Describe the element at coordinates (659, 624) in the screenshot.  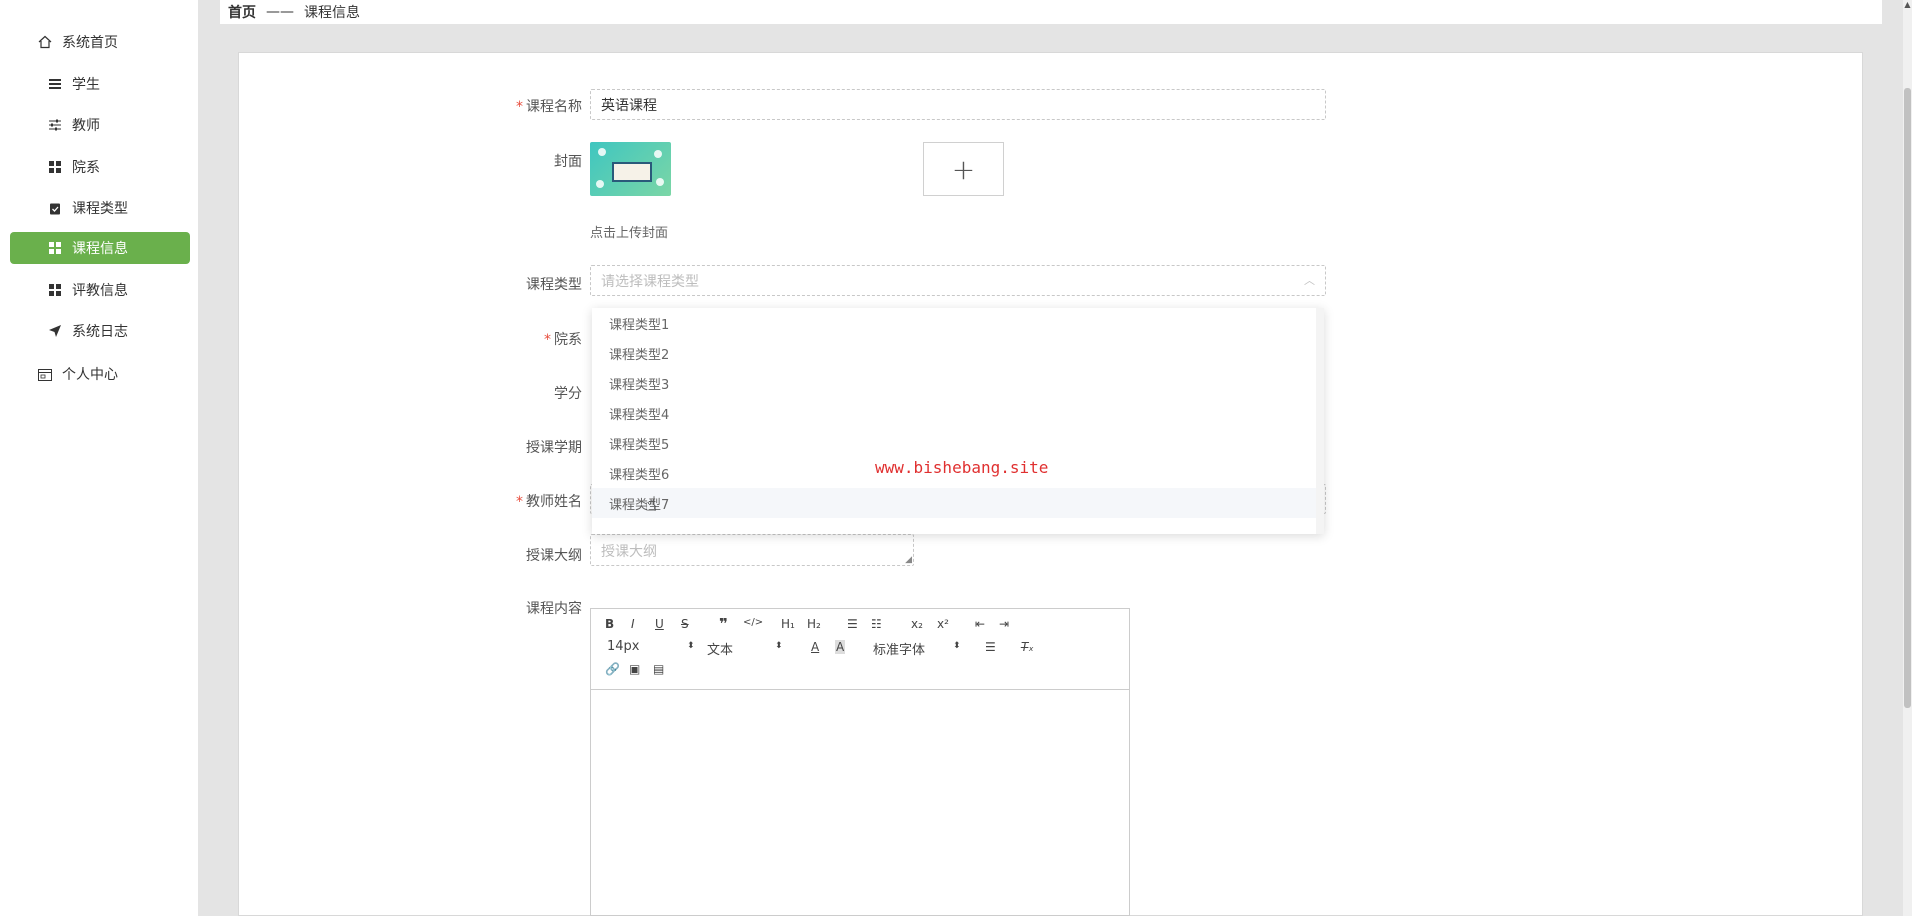
I see `underline-icon: U` at that location.